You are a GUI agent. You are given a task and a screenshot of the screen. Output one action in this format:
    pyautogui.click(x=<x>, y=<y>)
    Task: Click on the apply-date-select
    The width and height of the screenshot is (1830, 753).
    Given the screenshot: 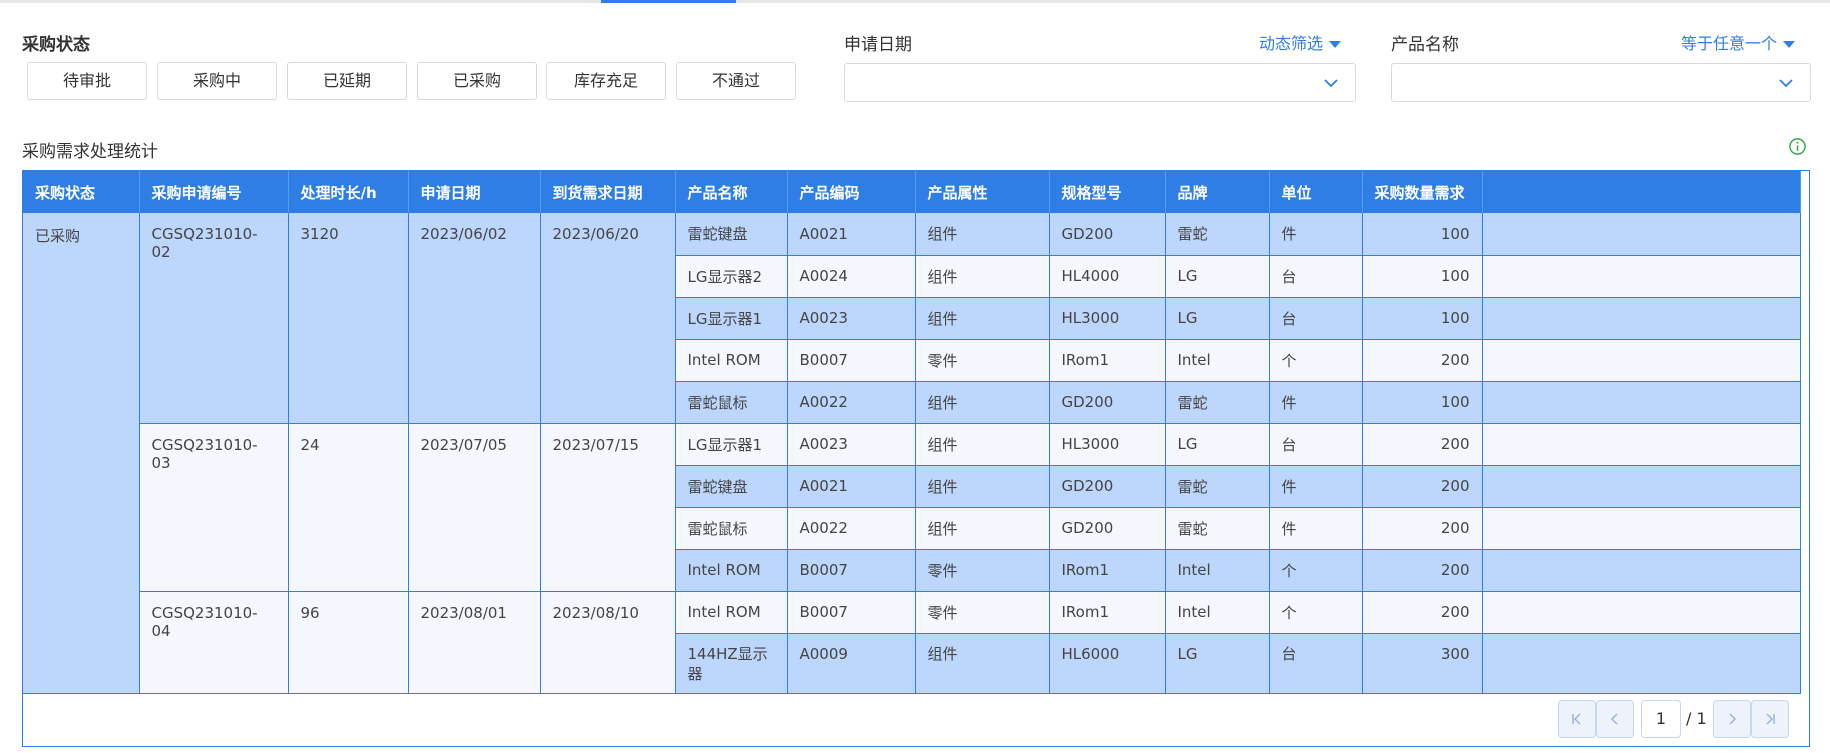 What is the action you would take?
    pyautogui.click(x=1100, y=82)
    